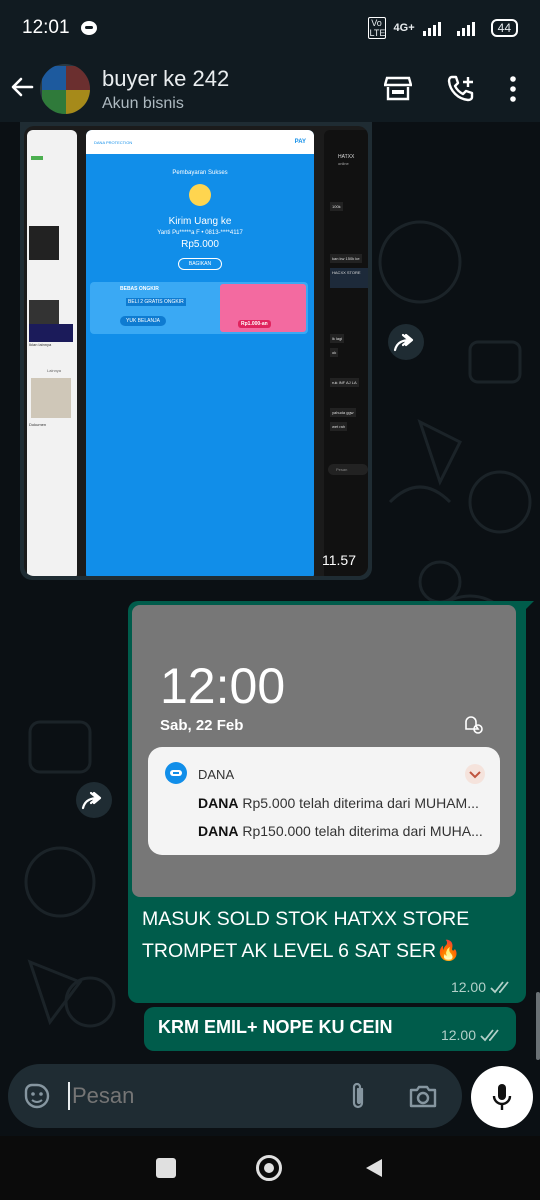 The image size is (540, 1200). Describe the element at coordinates (38, 424) in the screenshot. I see `left-label-b: Dokumen` at that location.